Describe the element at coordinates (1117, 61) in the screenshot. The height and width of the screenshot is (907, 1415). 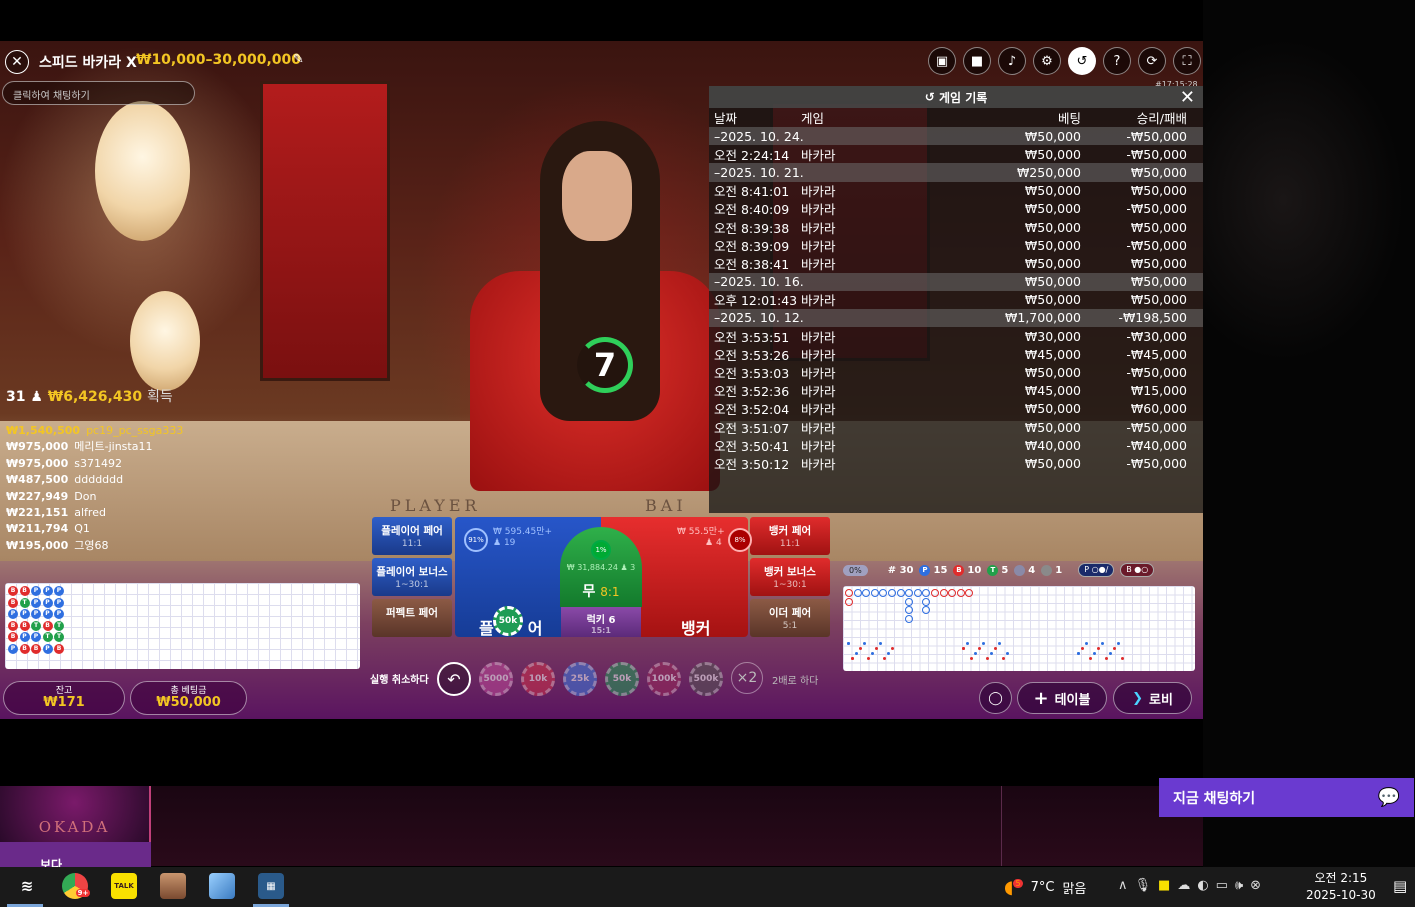
I see `help-icon: ?` at that location.